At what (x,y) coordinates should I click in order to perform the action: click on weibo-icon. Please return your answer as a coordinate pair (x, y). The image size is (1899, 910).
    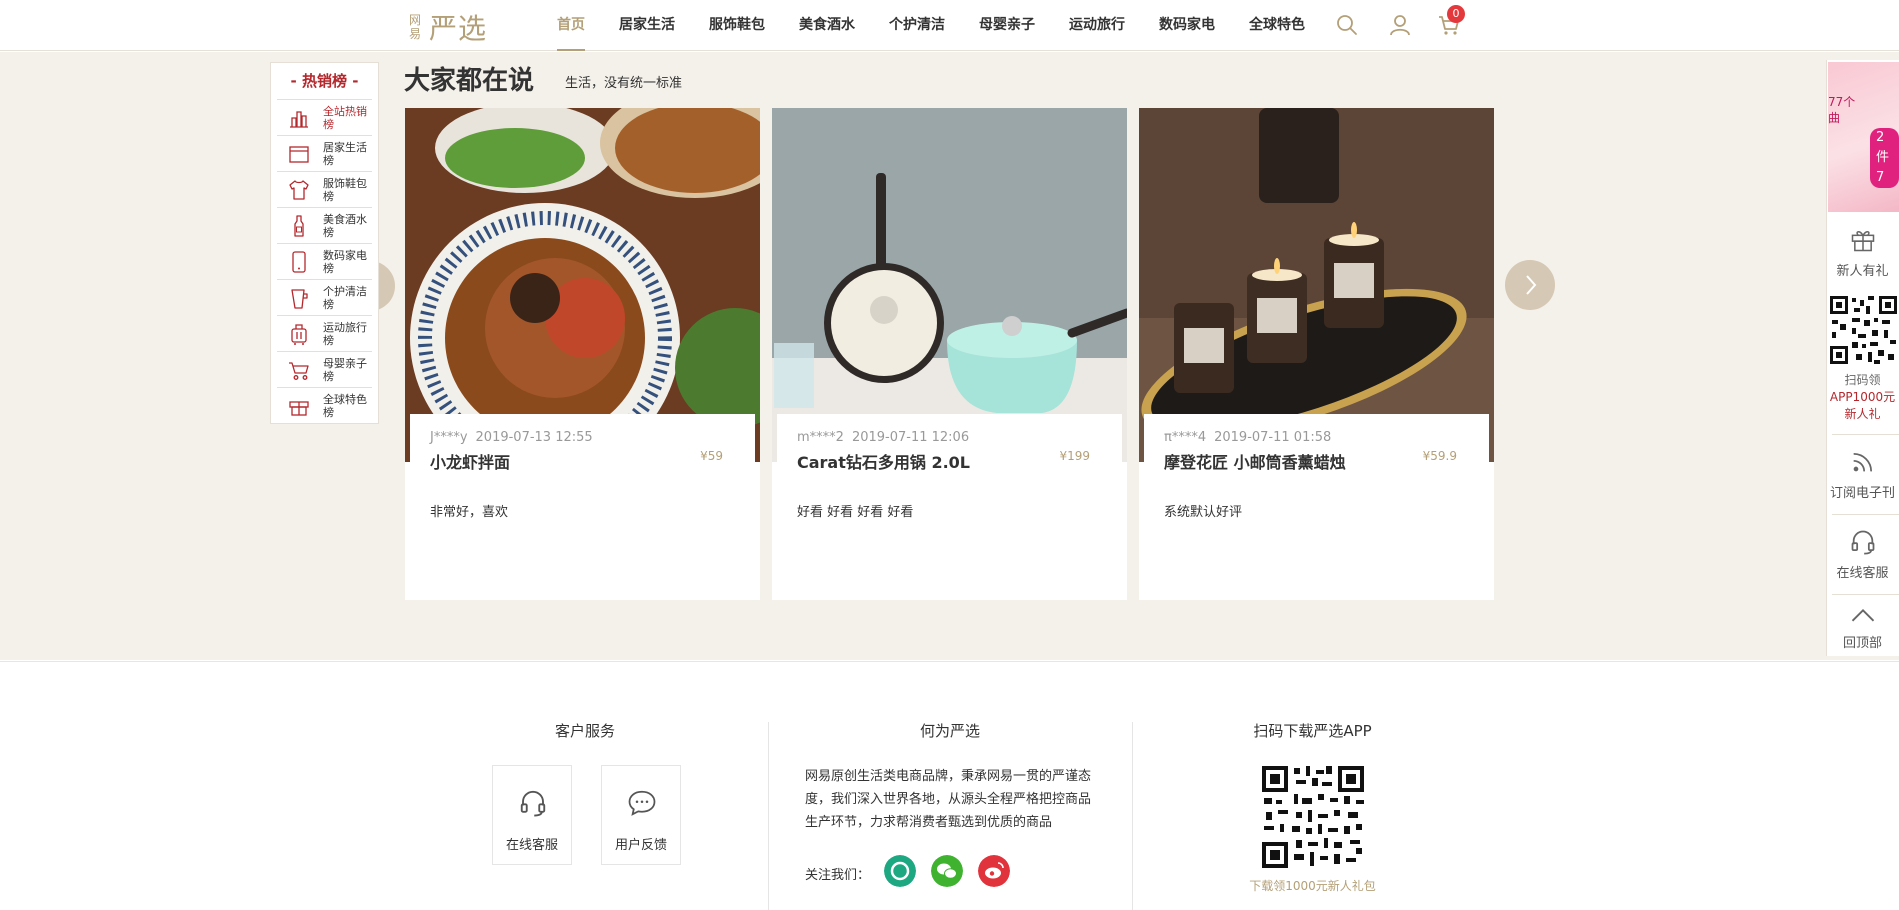
    Looking at the image, I should click on (994, 871).